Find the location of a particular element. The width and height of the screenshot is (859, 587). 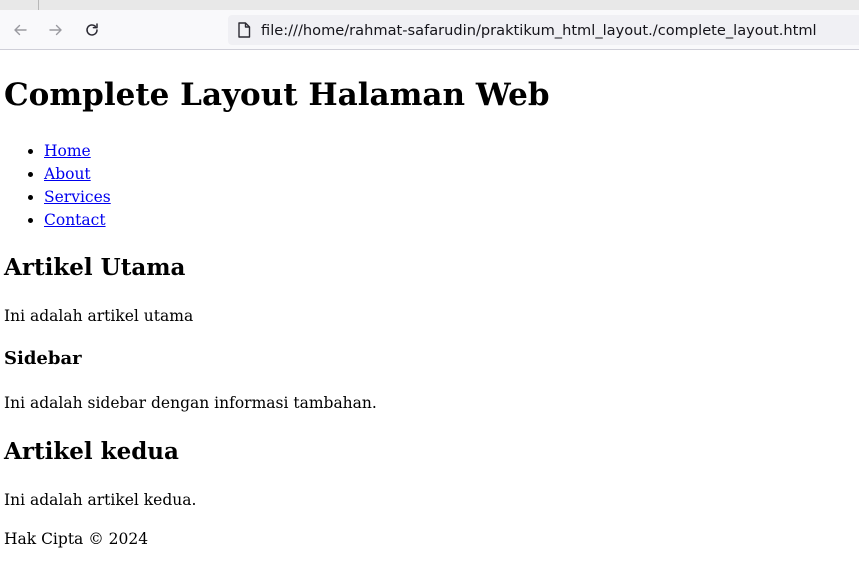

file-icon is located at coordinates (244, 30).